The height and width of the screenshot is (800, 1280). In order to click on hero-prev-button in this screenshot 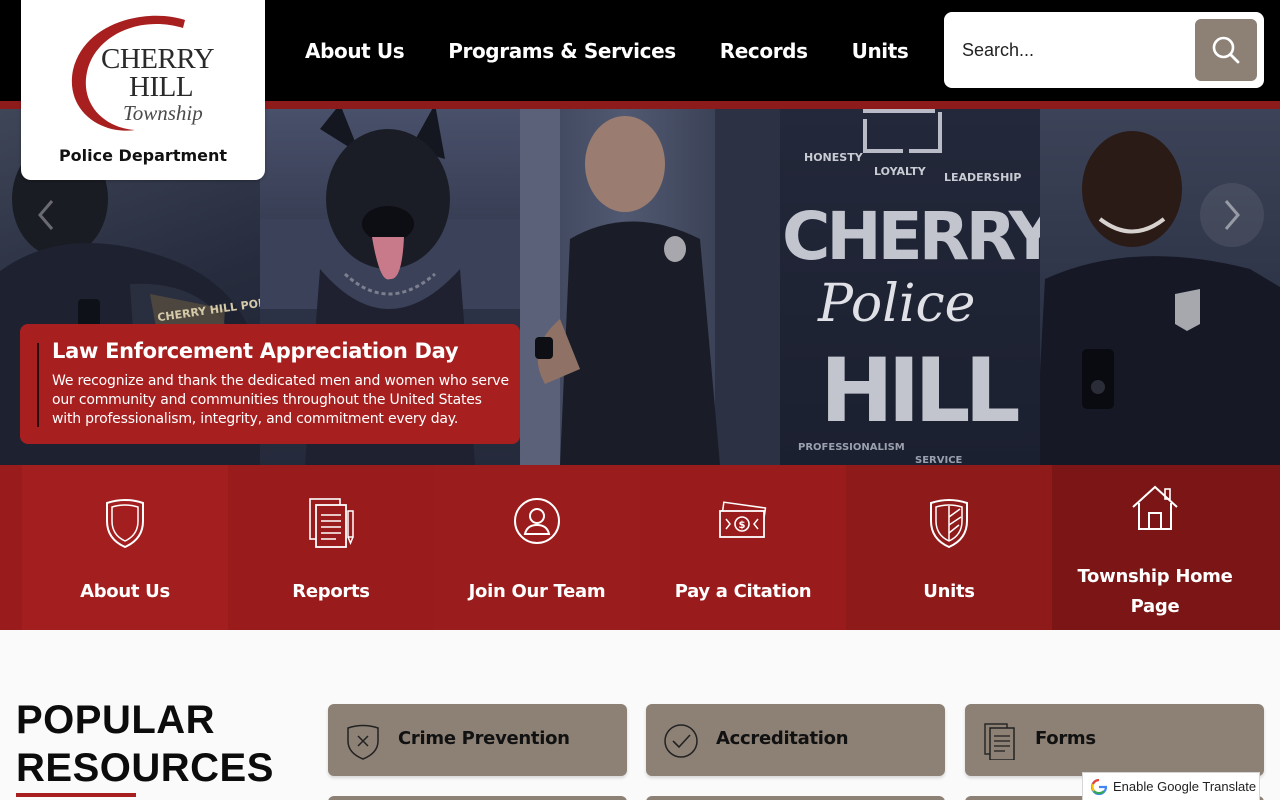, I will do `click(46, 215)`.